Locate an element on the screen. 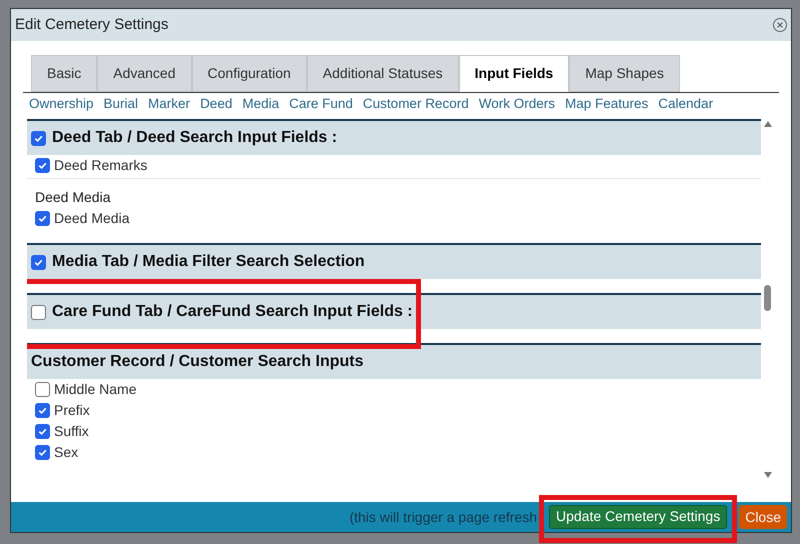  tab: Basic is located at coordinates (64, 73).